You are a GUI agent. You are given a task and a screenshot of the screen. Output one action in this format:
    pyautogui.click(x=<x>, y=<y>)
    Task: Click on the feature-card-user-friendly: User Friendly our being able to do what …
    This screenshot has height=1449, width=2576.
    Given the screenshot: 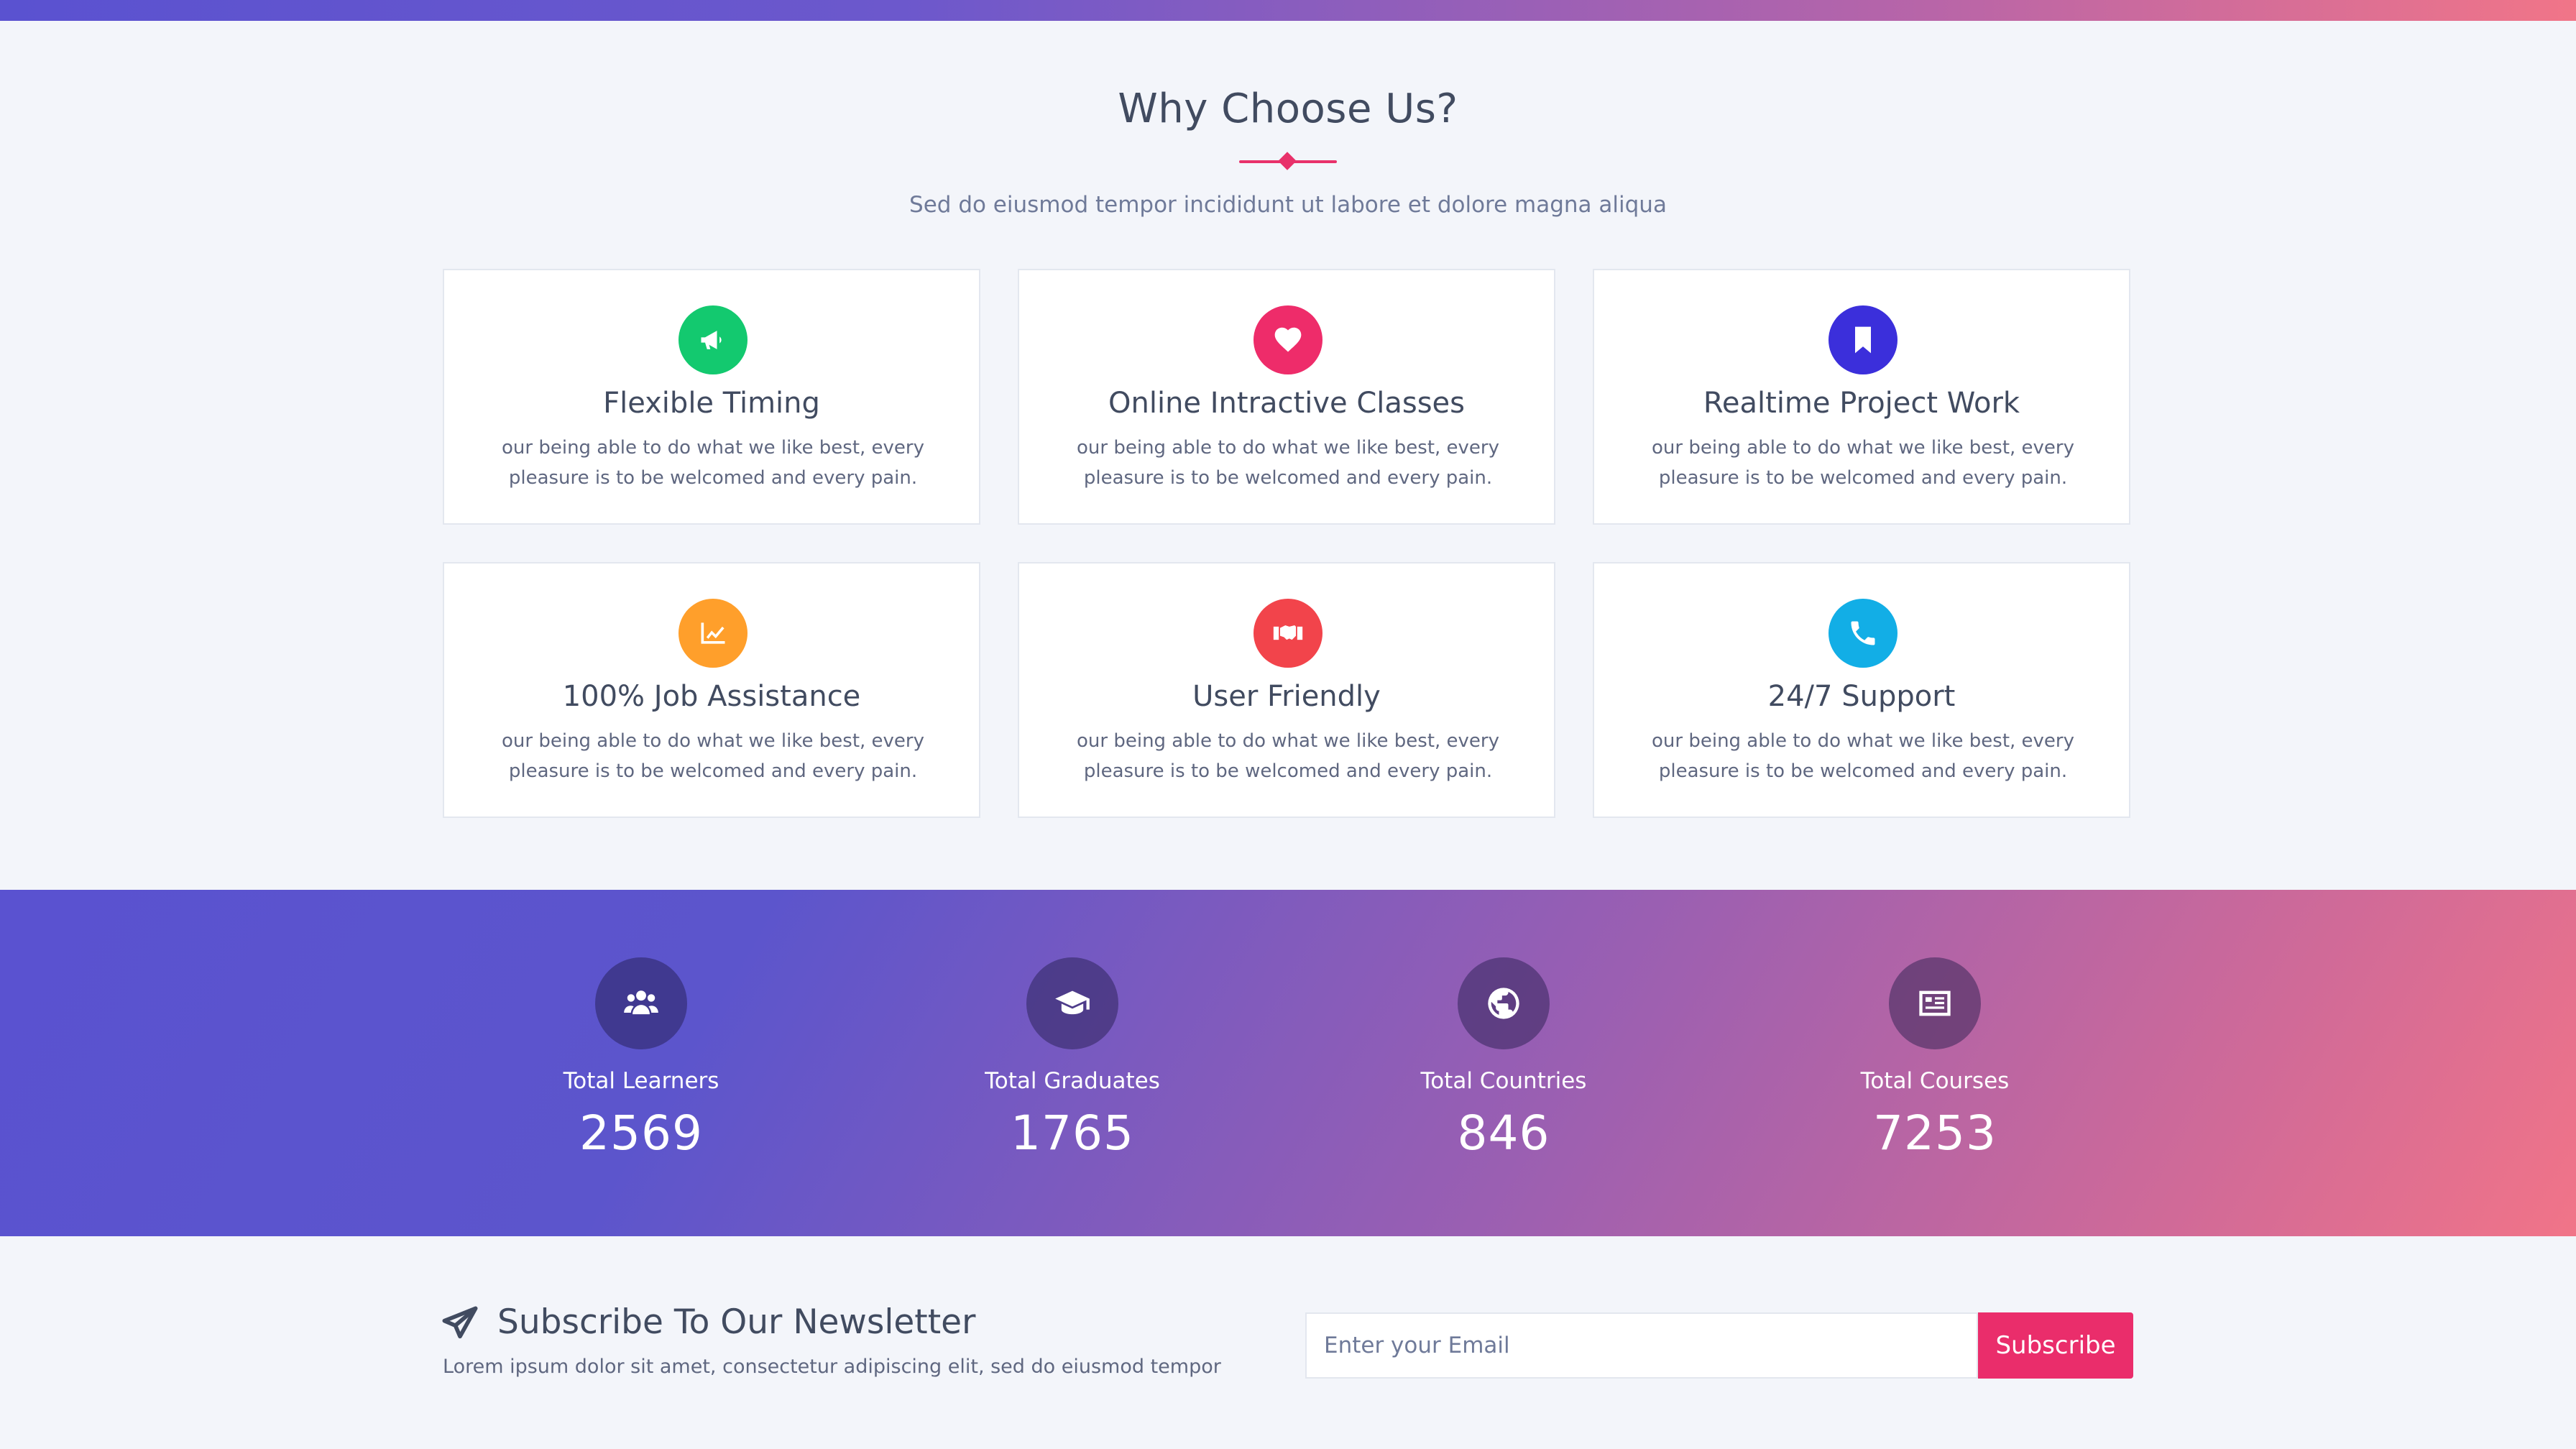 What is the action you would take?
    pyautogui.click(x=1286, y=690)
    